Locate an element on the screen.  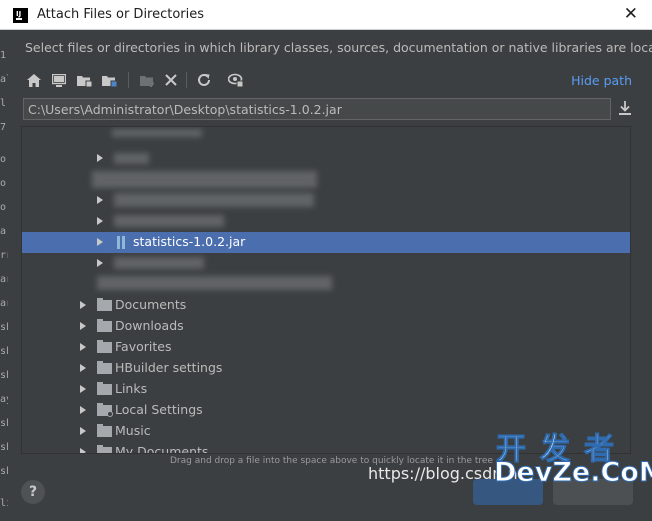
desktop-icon is located at coordinates (59, 80).